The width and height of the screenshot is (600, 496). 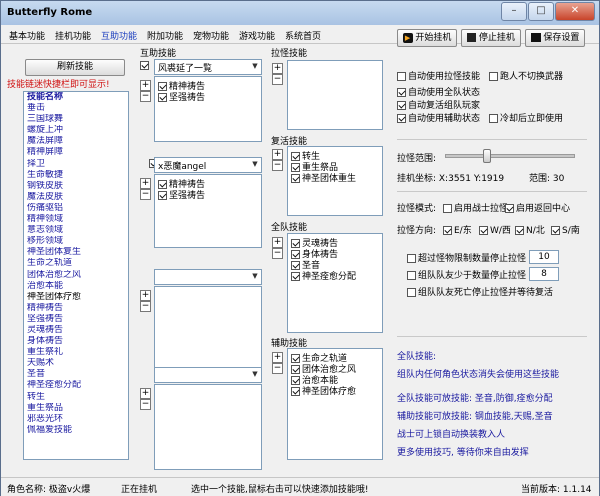 What do you see at coordinates (76, 175) in the screenshot?
I see `skill-list-item: 生命敏捷` at bounding box center [76, 175].